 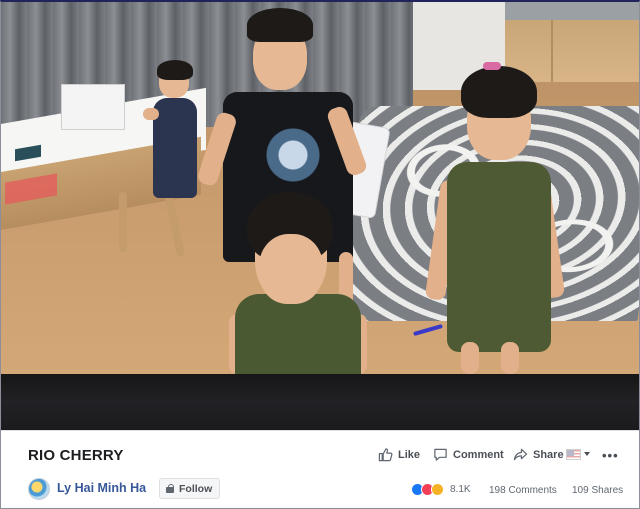 I want to click on share-label: Share, so click(x=548, y=454).